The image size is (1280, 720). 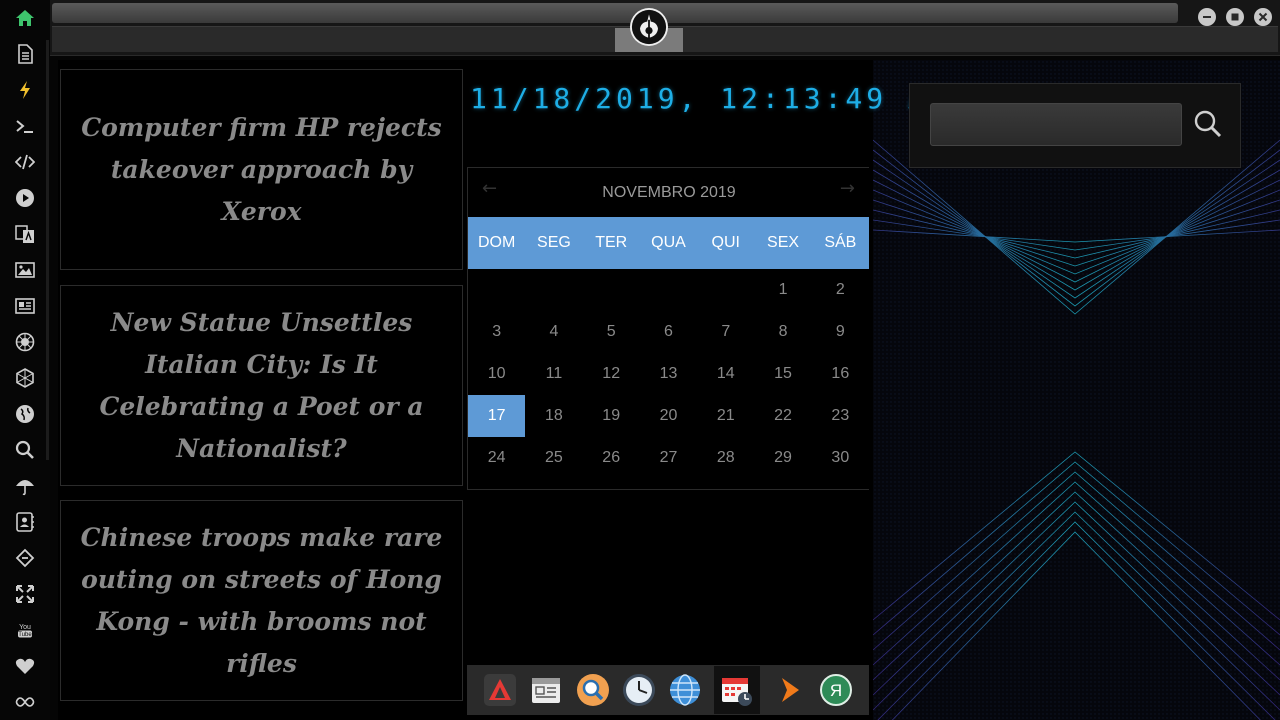 I want to click on weekday-label: DOM, so click(x=496, y=242).